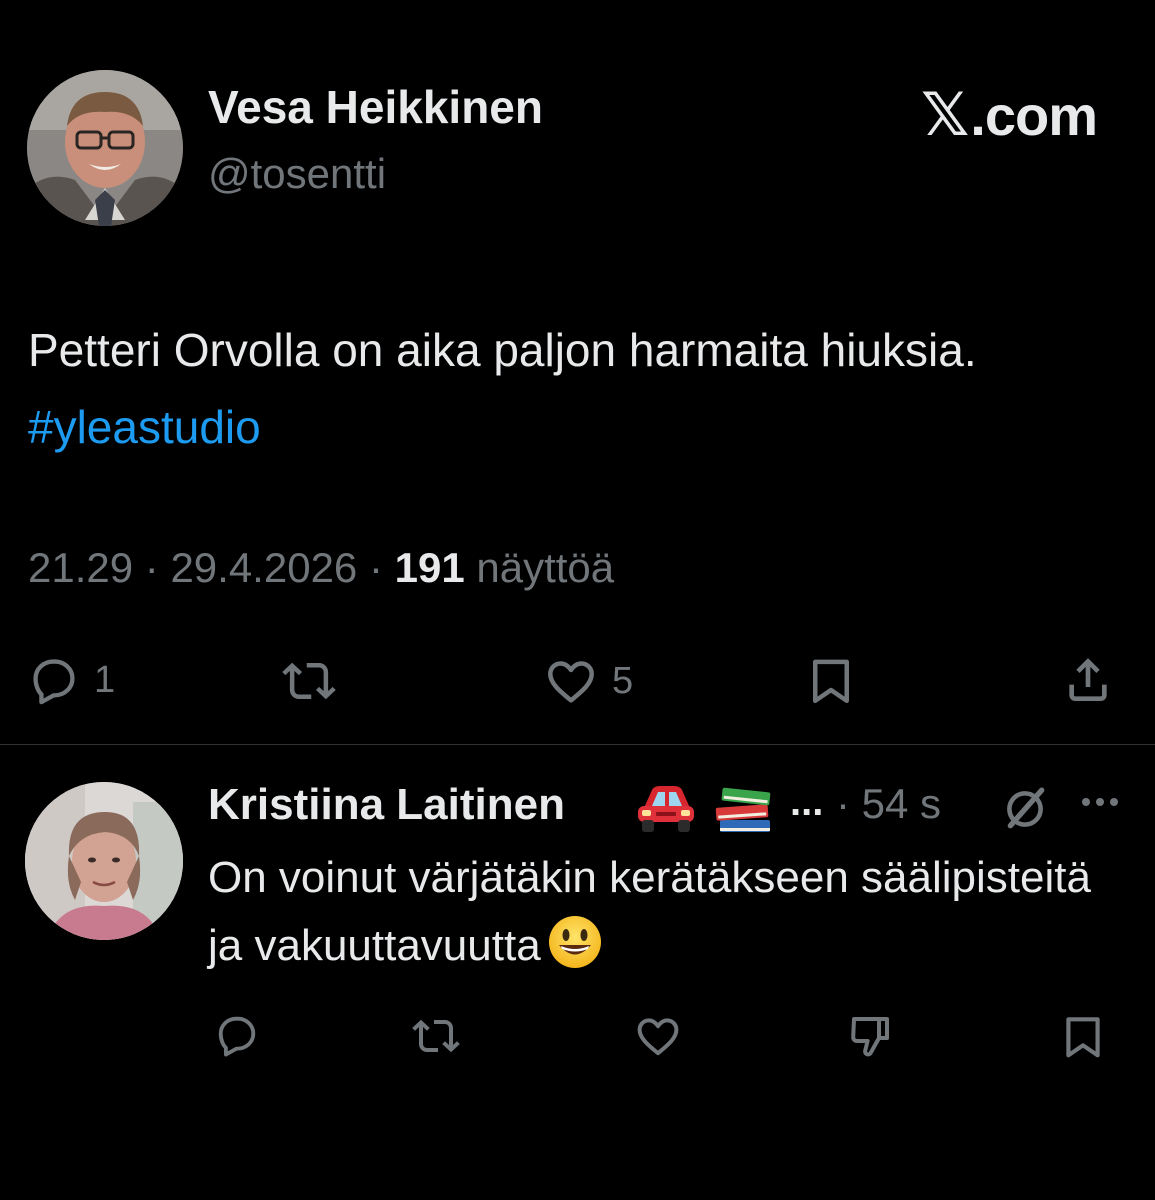 This screenshot has height=1200, width=1155. What do you see at coordinates (745, 810) in the screenshot?
I see `books-emoji` at bounding box center [745, 810].